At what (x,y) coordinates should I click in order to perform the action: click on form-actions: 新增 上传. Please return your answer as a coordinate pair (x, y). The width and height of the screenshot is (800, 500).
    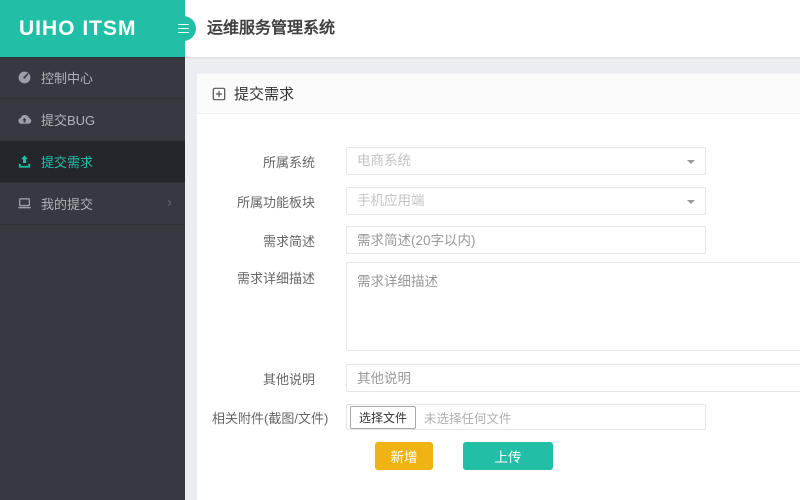
    Looking at the image, I should click on (506, 456).